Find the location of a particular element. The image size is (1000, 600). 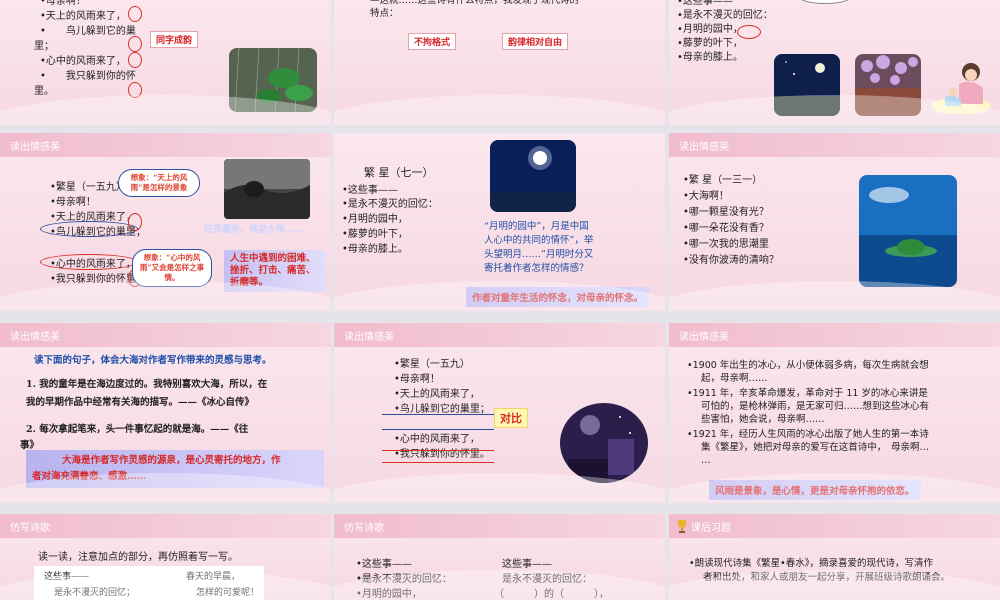

quote-para-2: 2. 每次拿起笔来，头一件事忆起的就是海。——《往 is located at coordinates (137, 429).